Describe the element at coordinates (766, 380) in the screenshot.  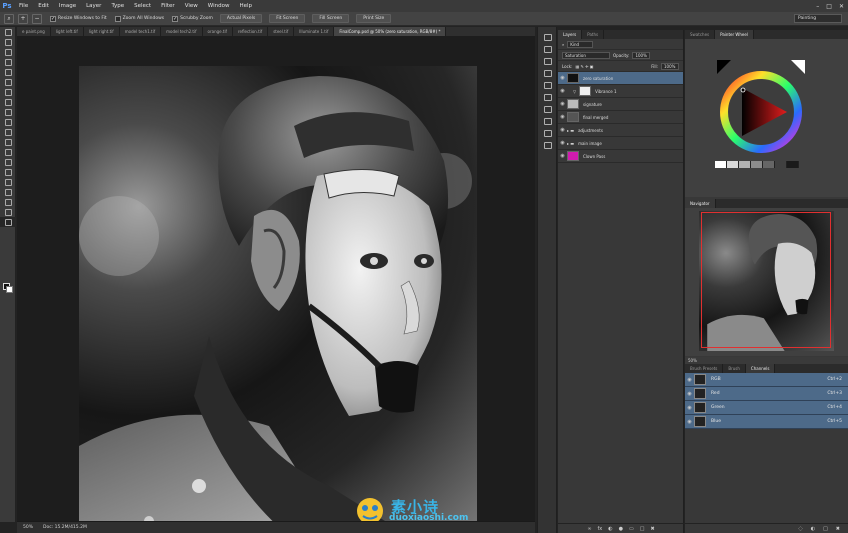
I see `channel-row: ◉ RGB Ctrl+2` at that location.